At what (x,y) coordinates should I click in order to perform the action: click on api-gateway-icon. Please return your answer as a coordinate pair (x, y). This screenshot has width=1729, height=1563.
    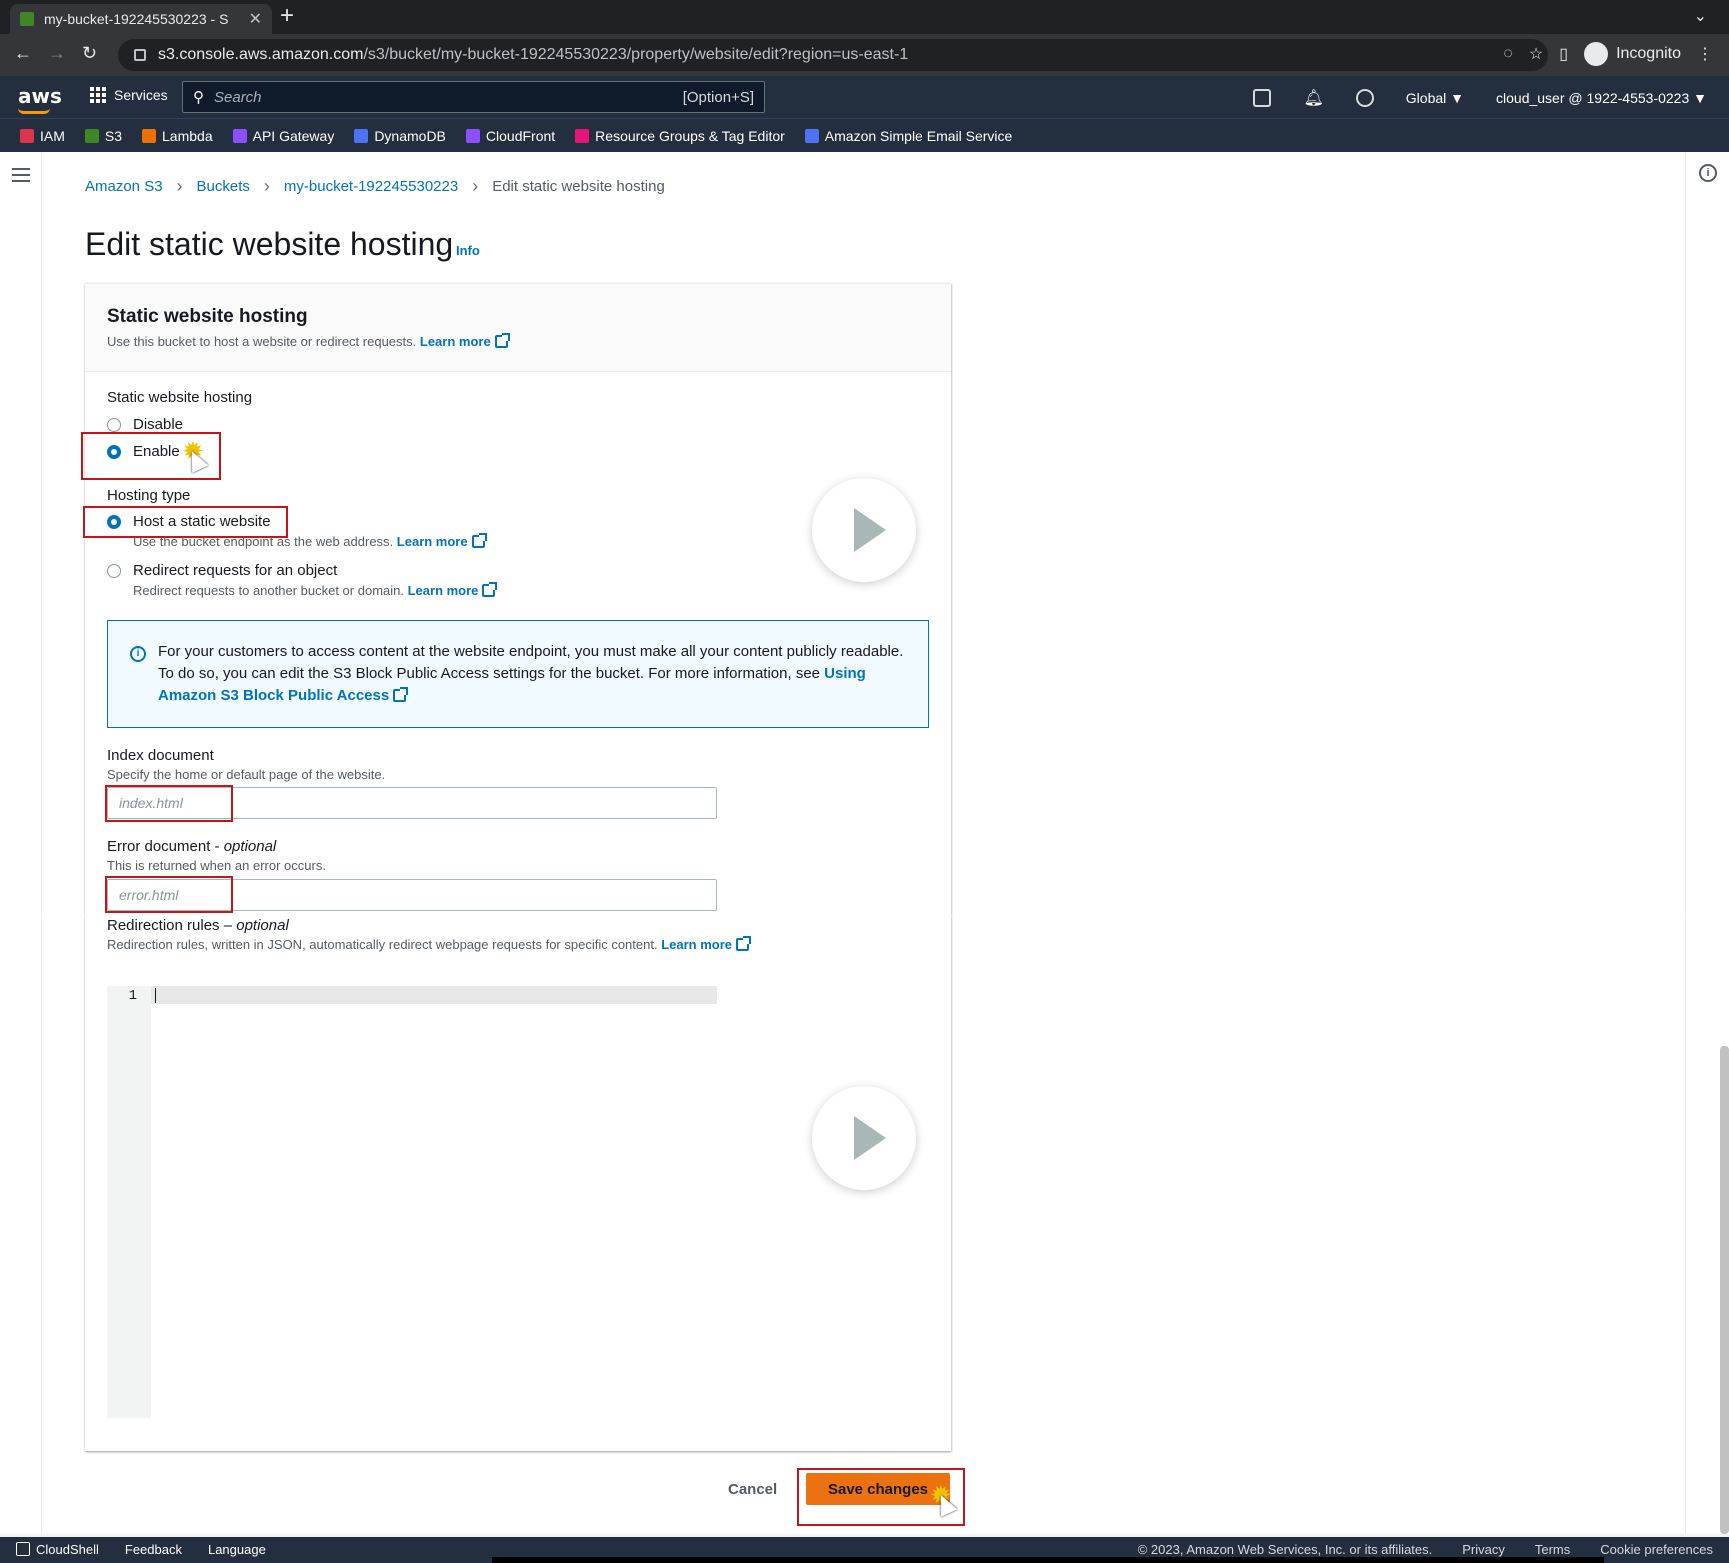
    Looking at the image, I should click on (239, 135).